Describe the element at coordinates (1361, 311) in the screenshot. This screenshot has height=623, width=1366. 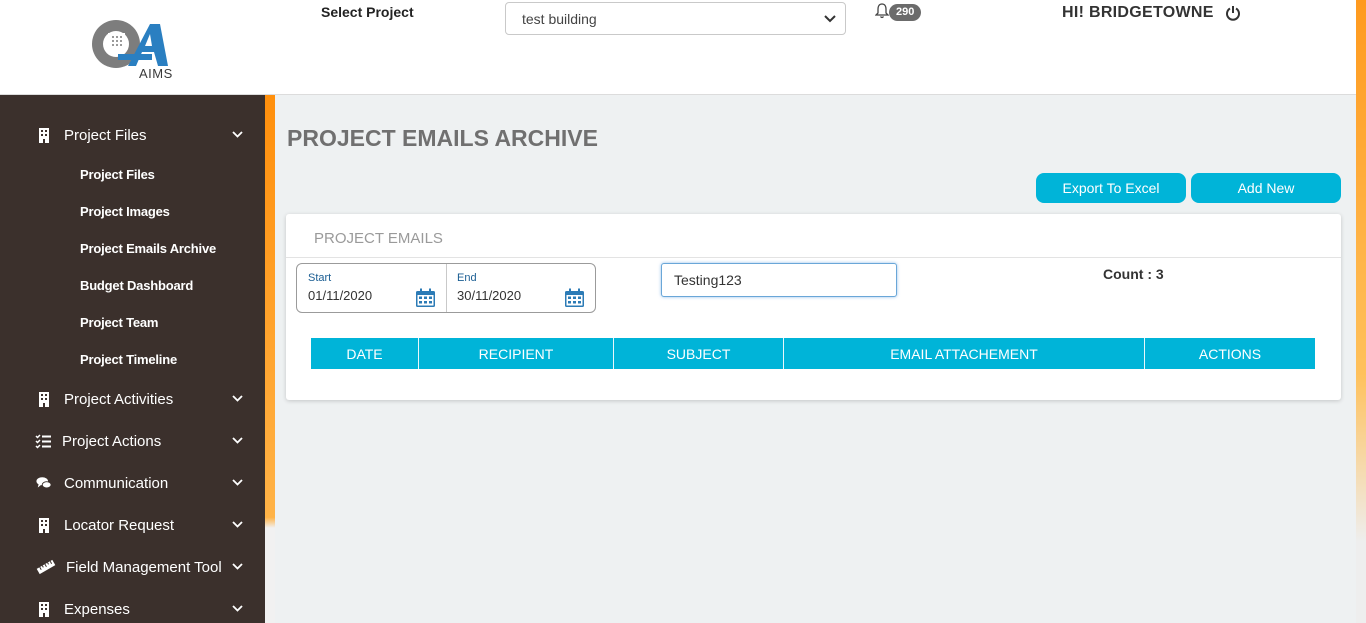
I see `right-accent-stripe` at that location.